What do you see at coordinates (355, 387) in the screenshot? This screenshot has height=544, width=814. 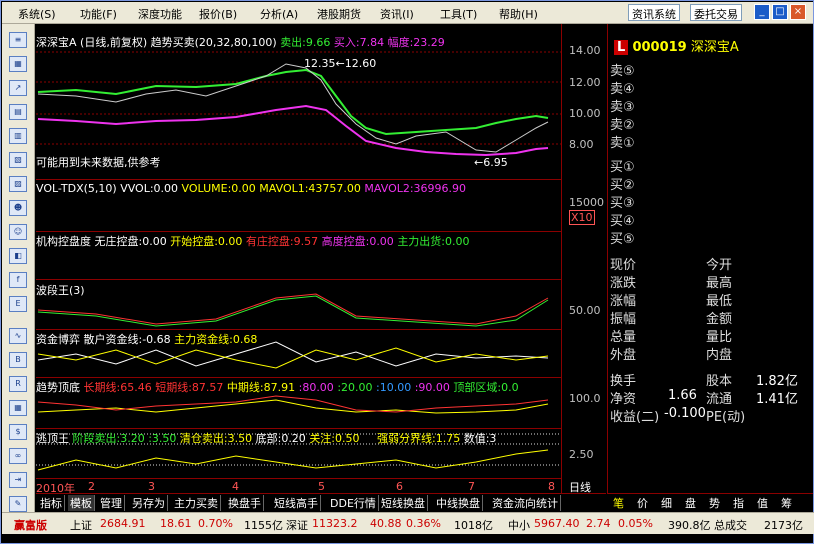 I see `level-20: :20.00` at bounding box center [355, 387].